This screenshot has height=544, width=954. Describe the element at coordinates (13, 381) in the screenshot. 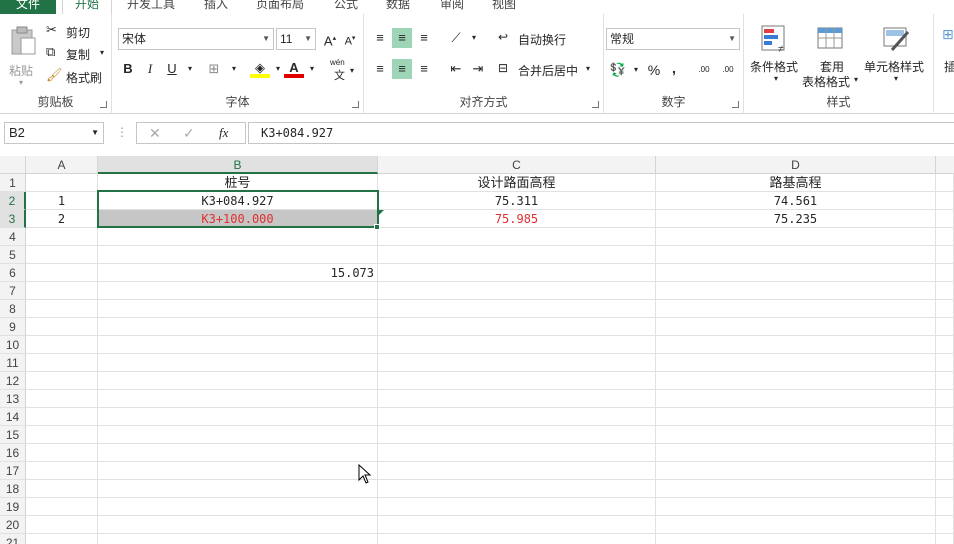

I see `row-header-12: 12` at that location.